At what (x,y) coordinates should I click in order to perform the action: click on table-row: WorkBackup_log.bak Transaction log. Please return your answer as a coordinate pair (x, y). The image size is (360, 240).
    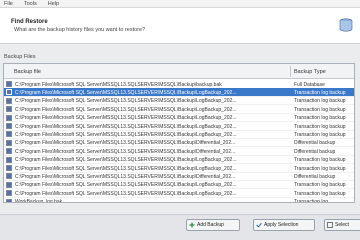
    Looking at the image, I should click on (179, 200).